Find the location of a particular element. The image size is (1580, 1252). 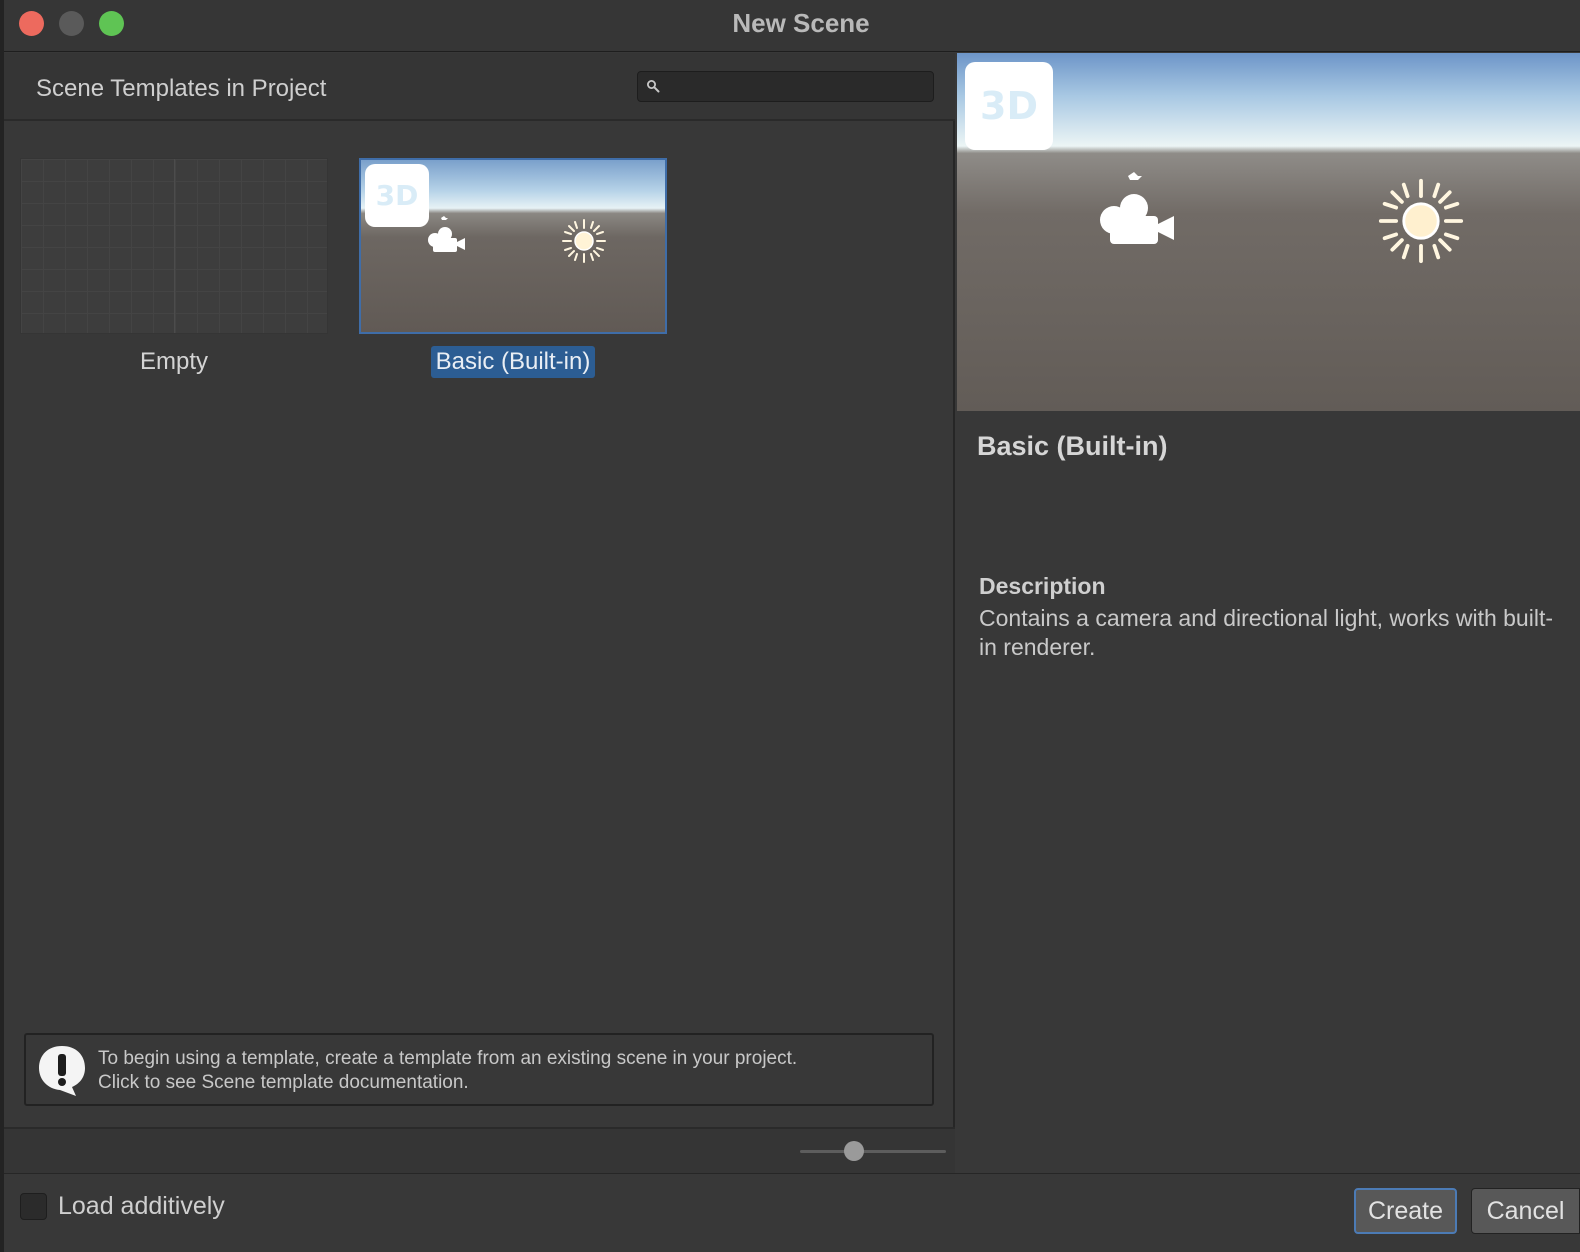

template-search-input is located at coordinates (785, 86).